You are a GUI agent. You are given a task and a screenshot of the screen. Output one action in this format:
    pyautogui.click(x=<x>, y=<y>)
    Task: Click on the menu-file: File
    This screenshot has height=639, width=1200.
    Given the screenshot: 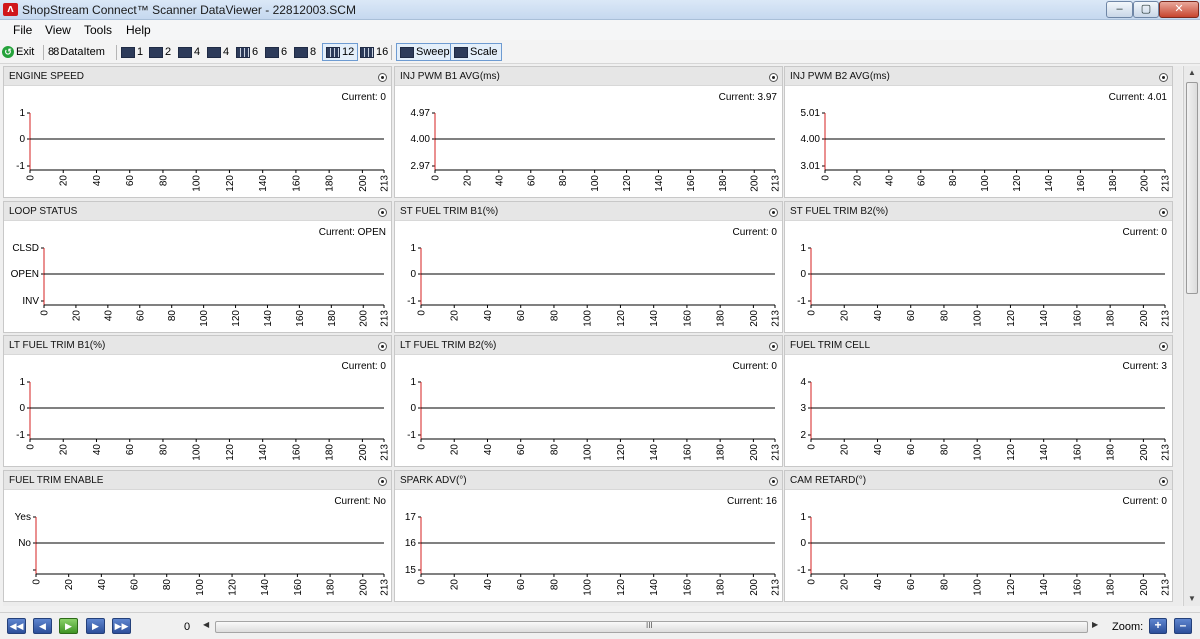 What is the action you would take?
    pyautogui.click(x=22, y=30)
    